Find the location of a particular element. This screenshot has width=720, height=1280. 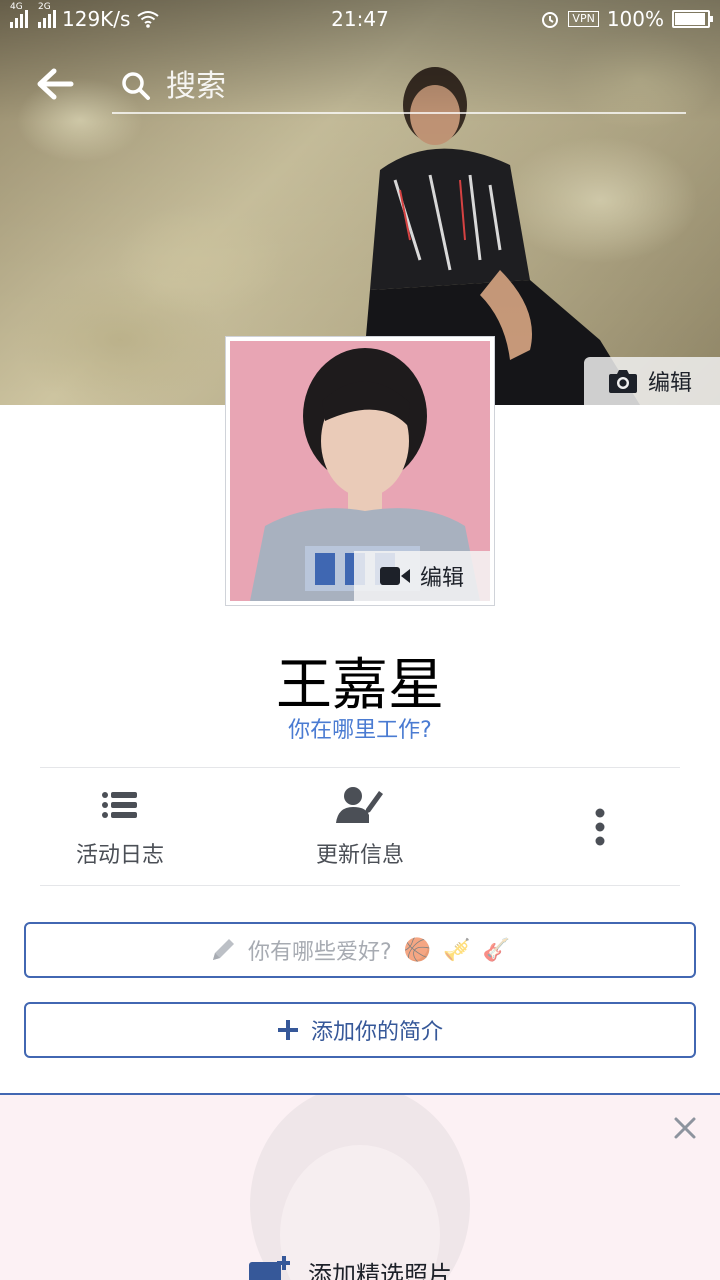

search-icon is located at coordinates (136, 86).